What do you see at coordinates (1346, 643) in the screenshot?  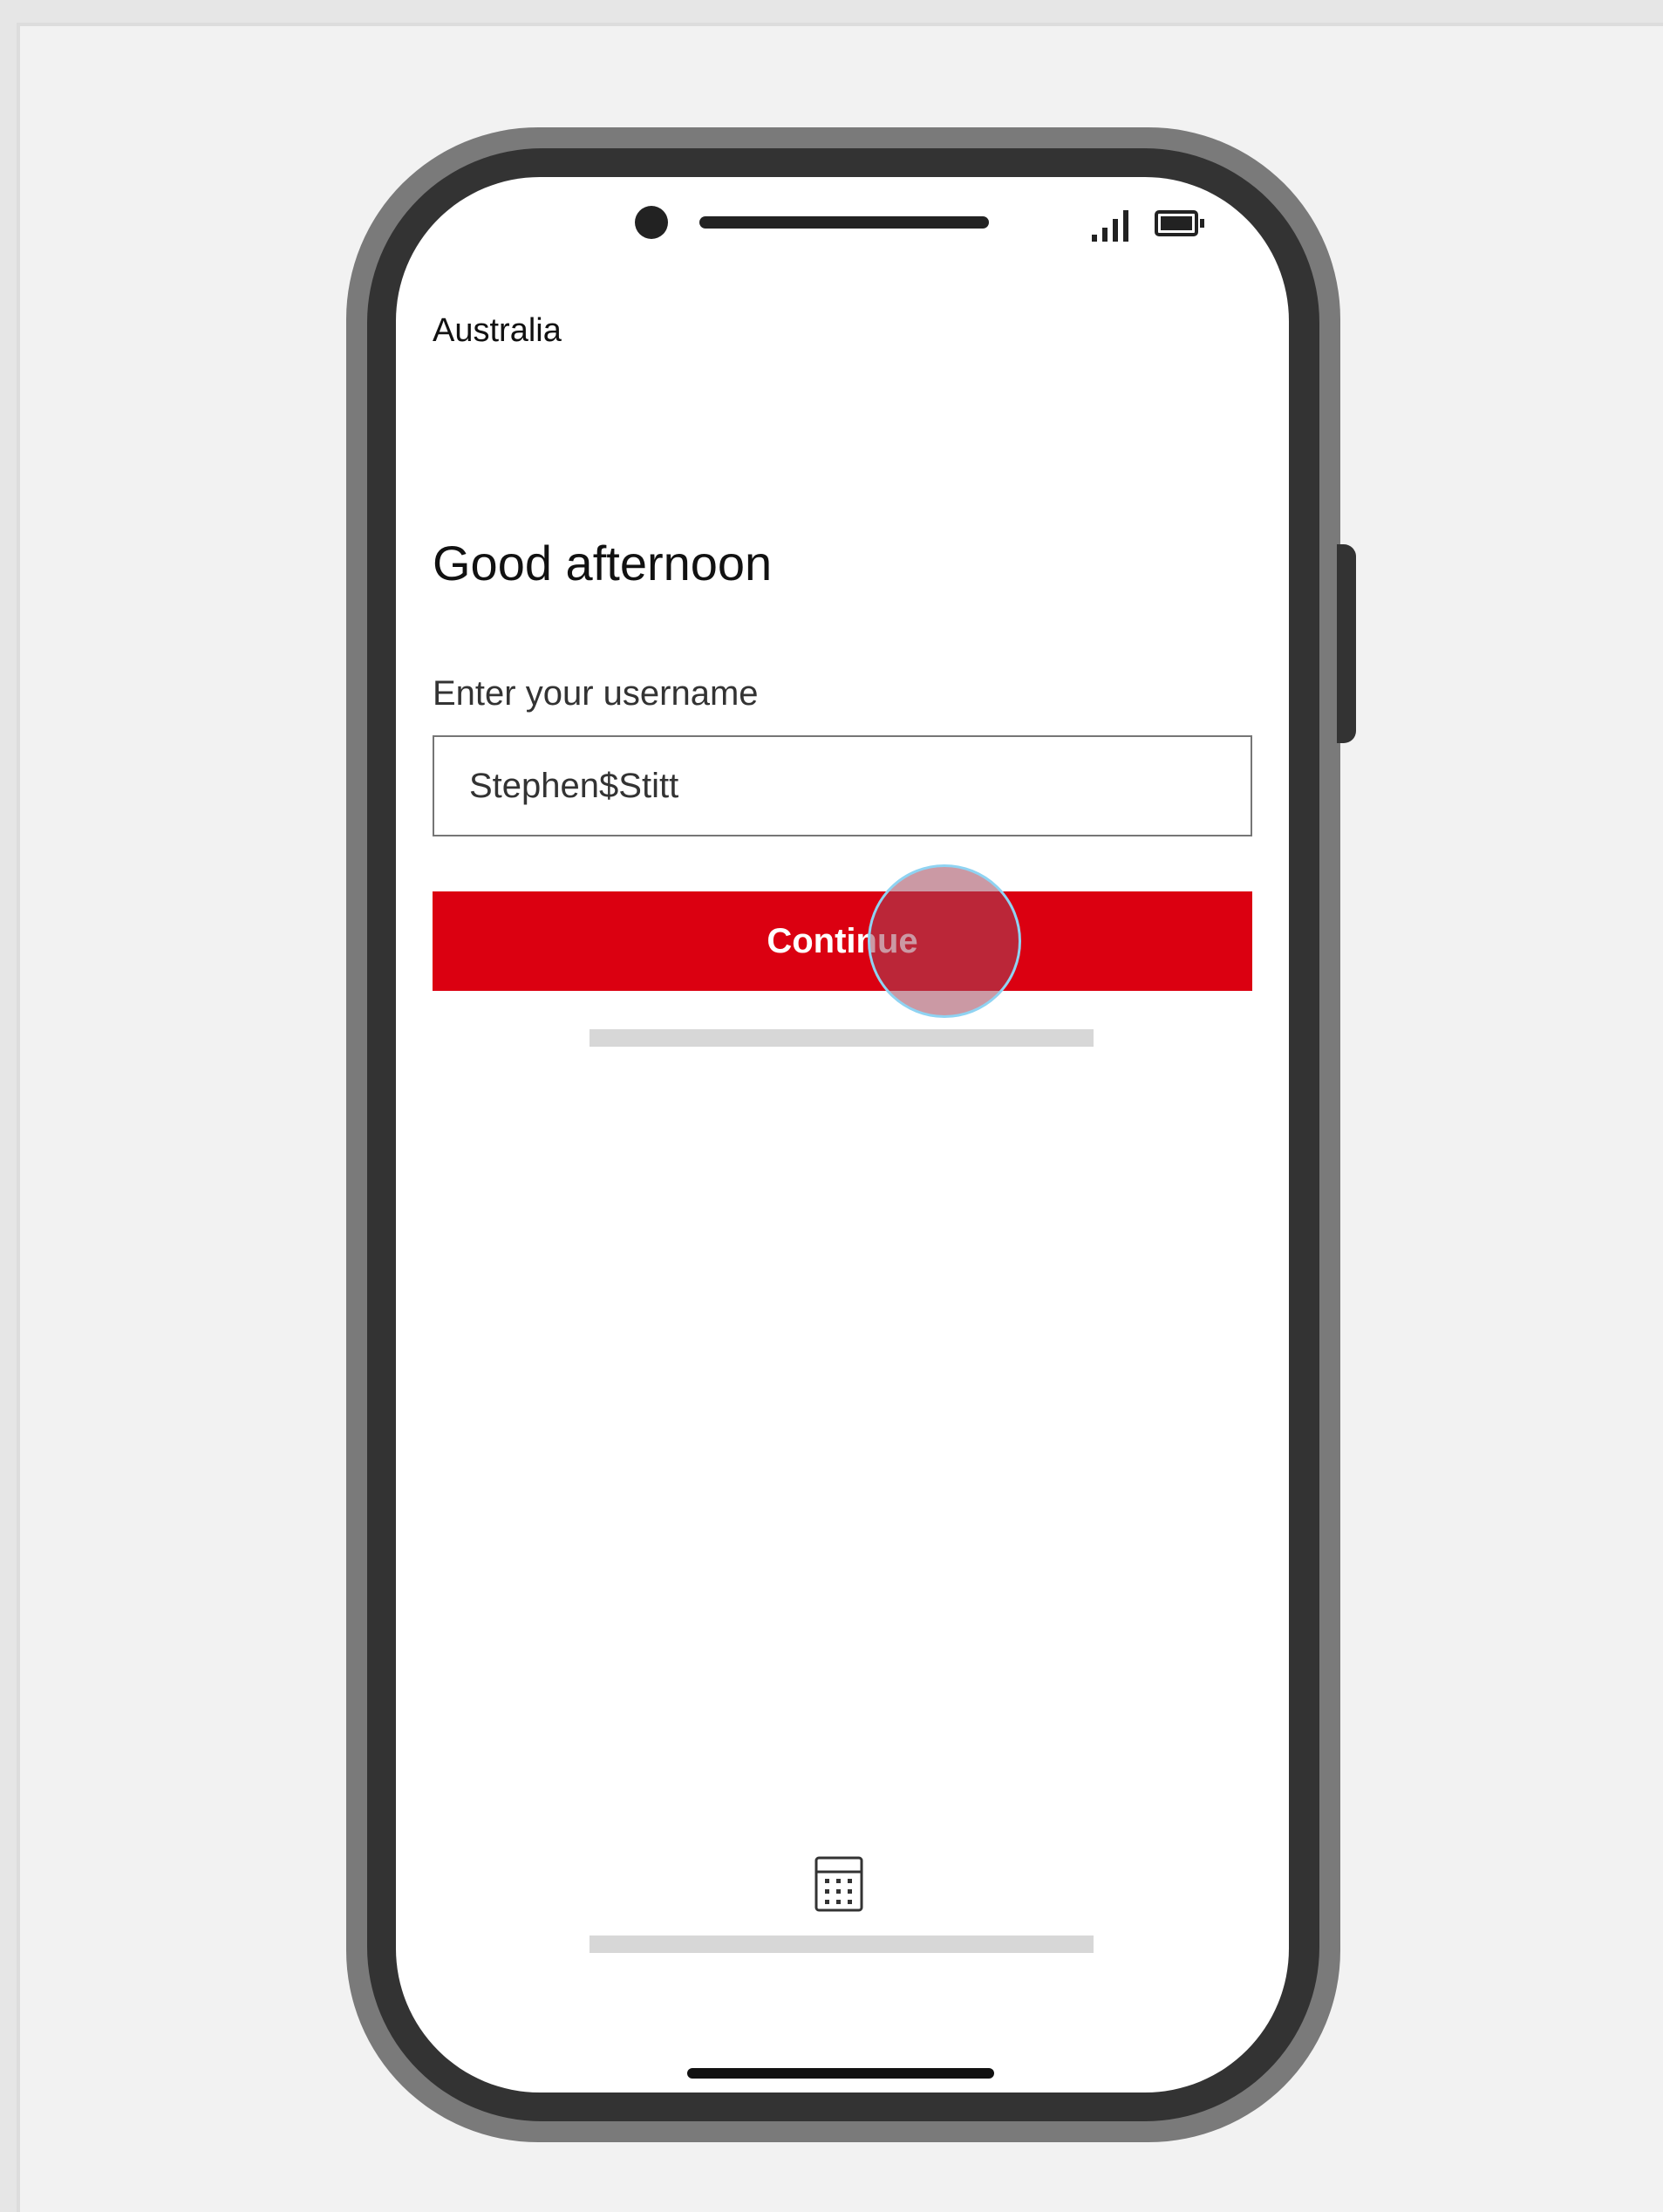 I see `phone-side-button` at bounding box center [1346, 643].